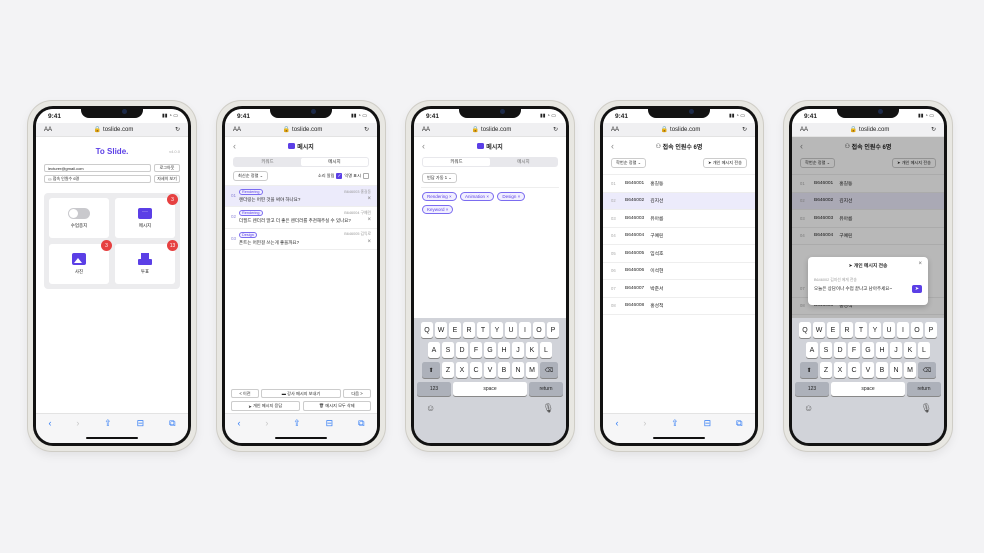 This screenshot has width=984, height=553. I want to click on teacher-message-button: ▬ 강사 메시지 보내기, so click(301, 393).